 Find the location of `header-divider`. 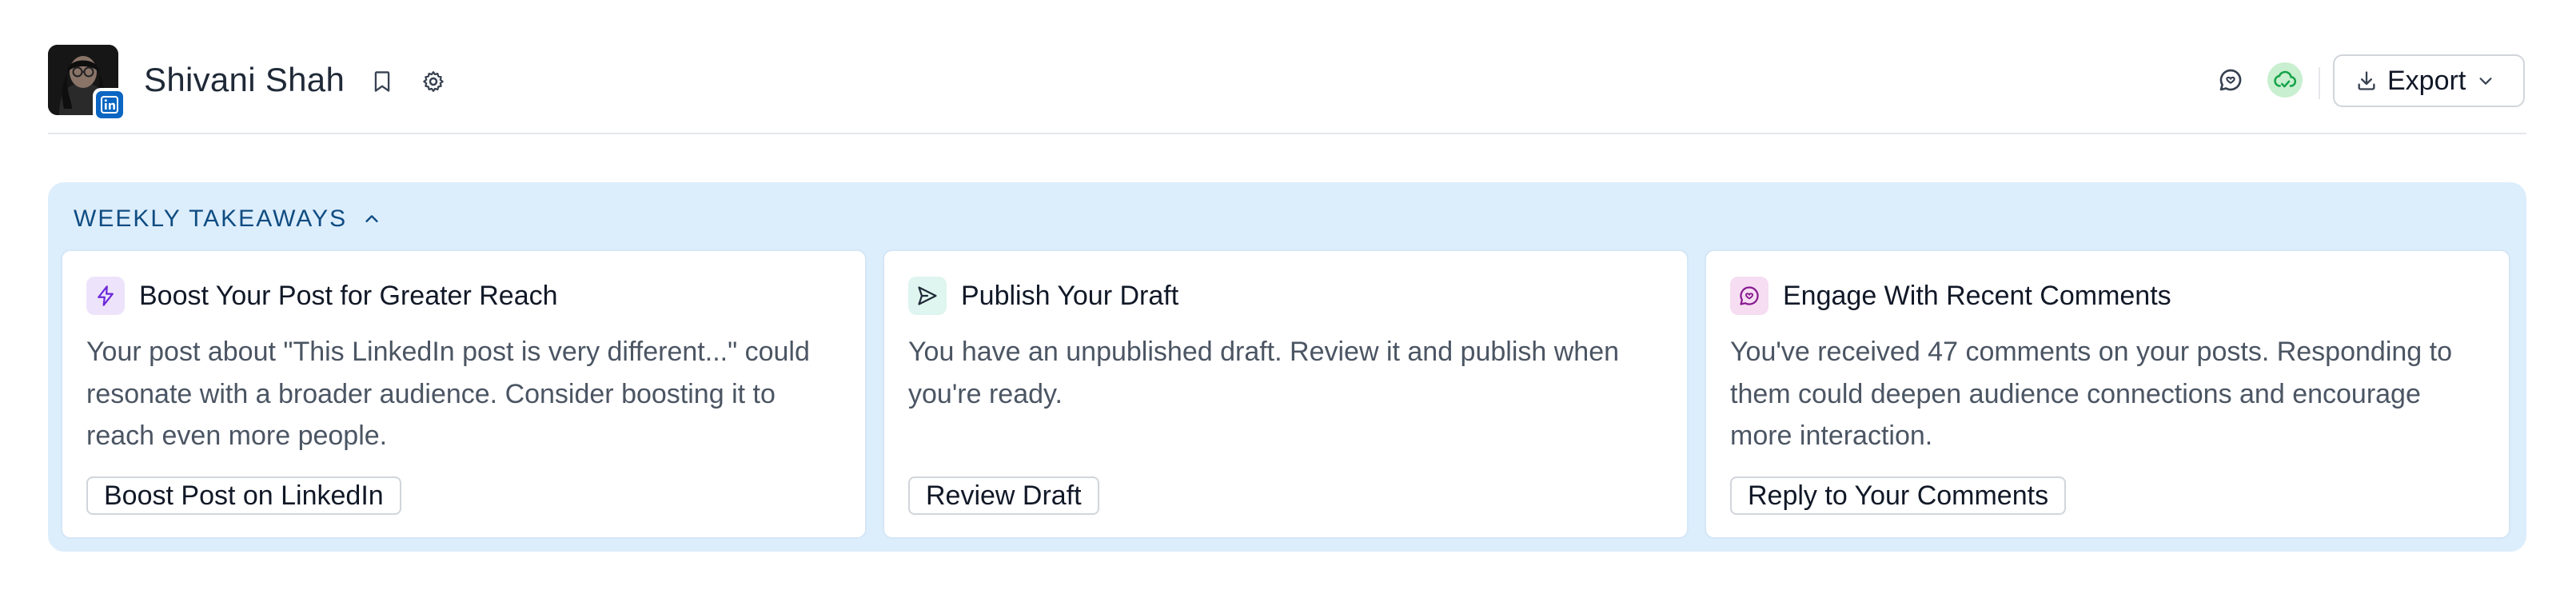

header-divider is located at coordinates (2319, 83).